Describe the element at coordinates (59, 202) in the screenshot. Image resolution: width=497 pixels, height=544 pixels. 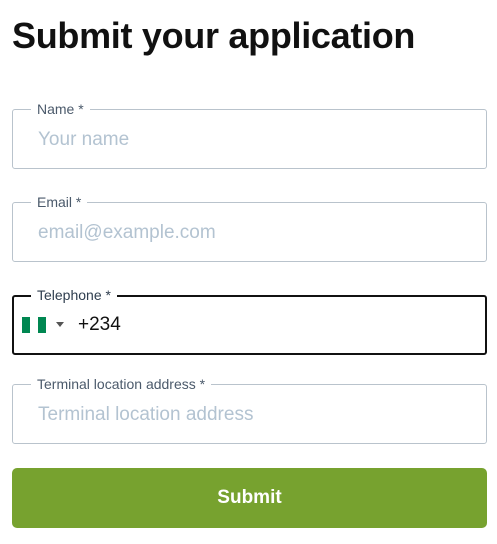
I see `email-label: Email *` at that location.